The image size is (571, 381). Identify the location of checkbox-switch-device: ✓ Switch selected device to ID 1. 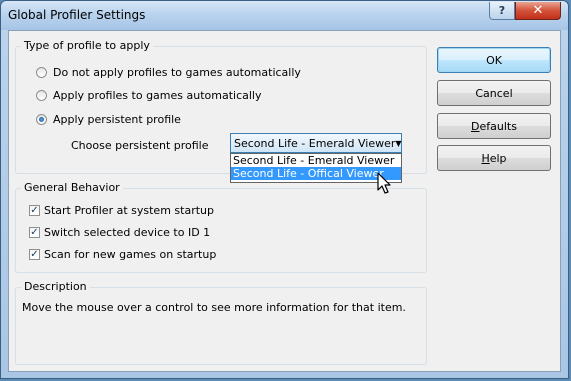
(119, 232).